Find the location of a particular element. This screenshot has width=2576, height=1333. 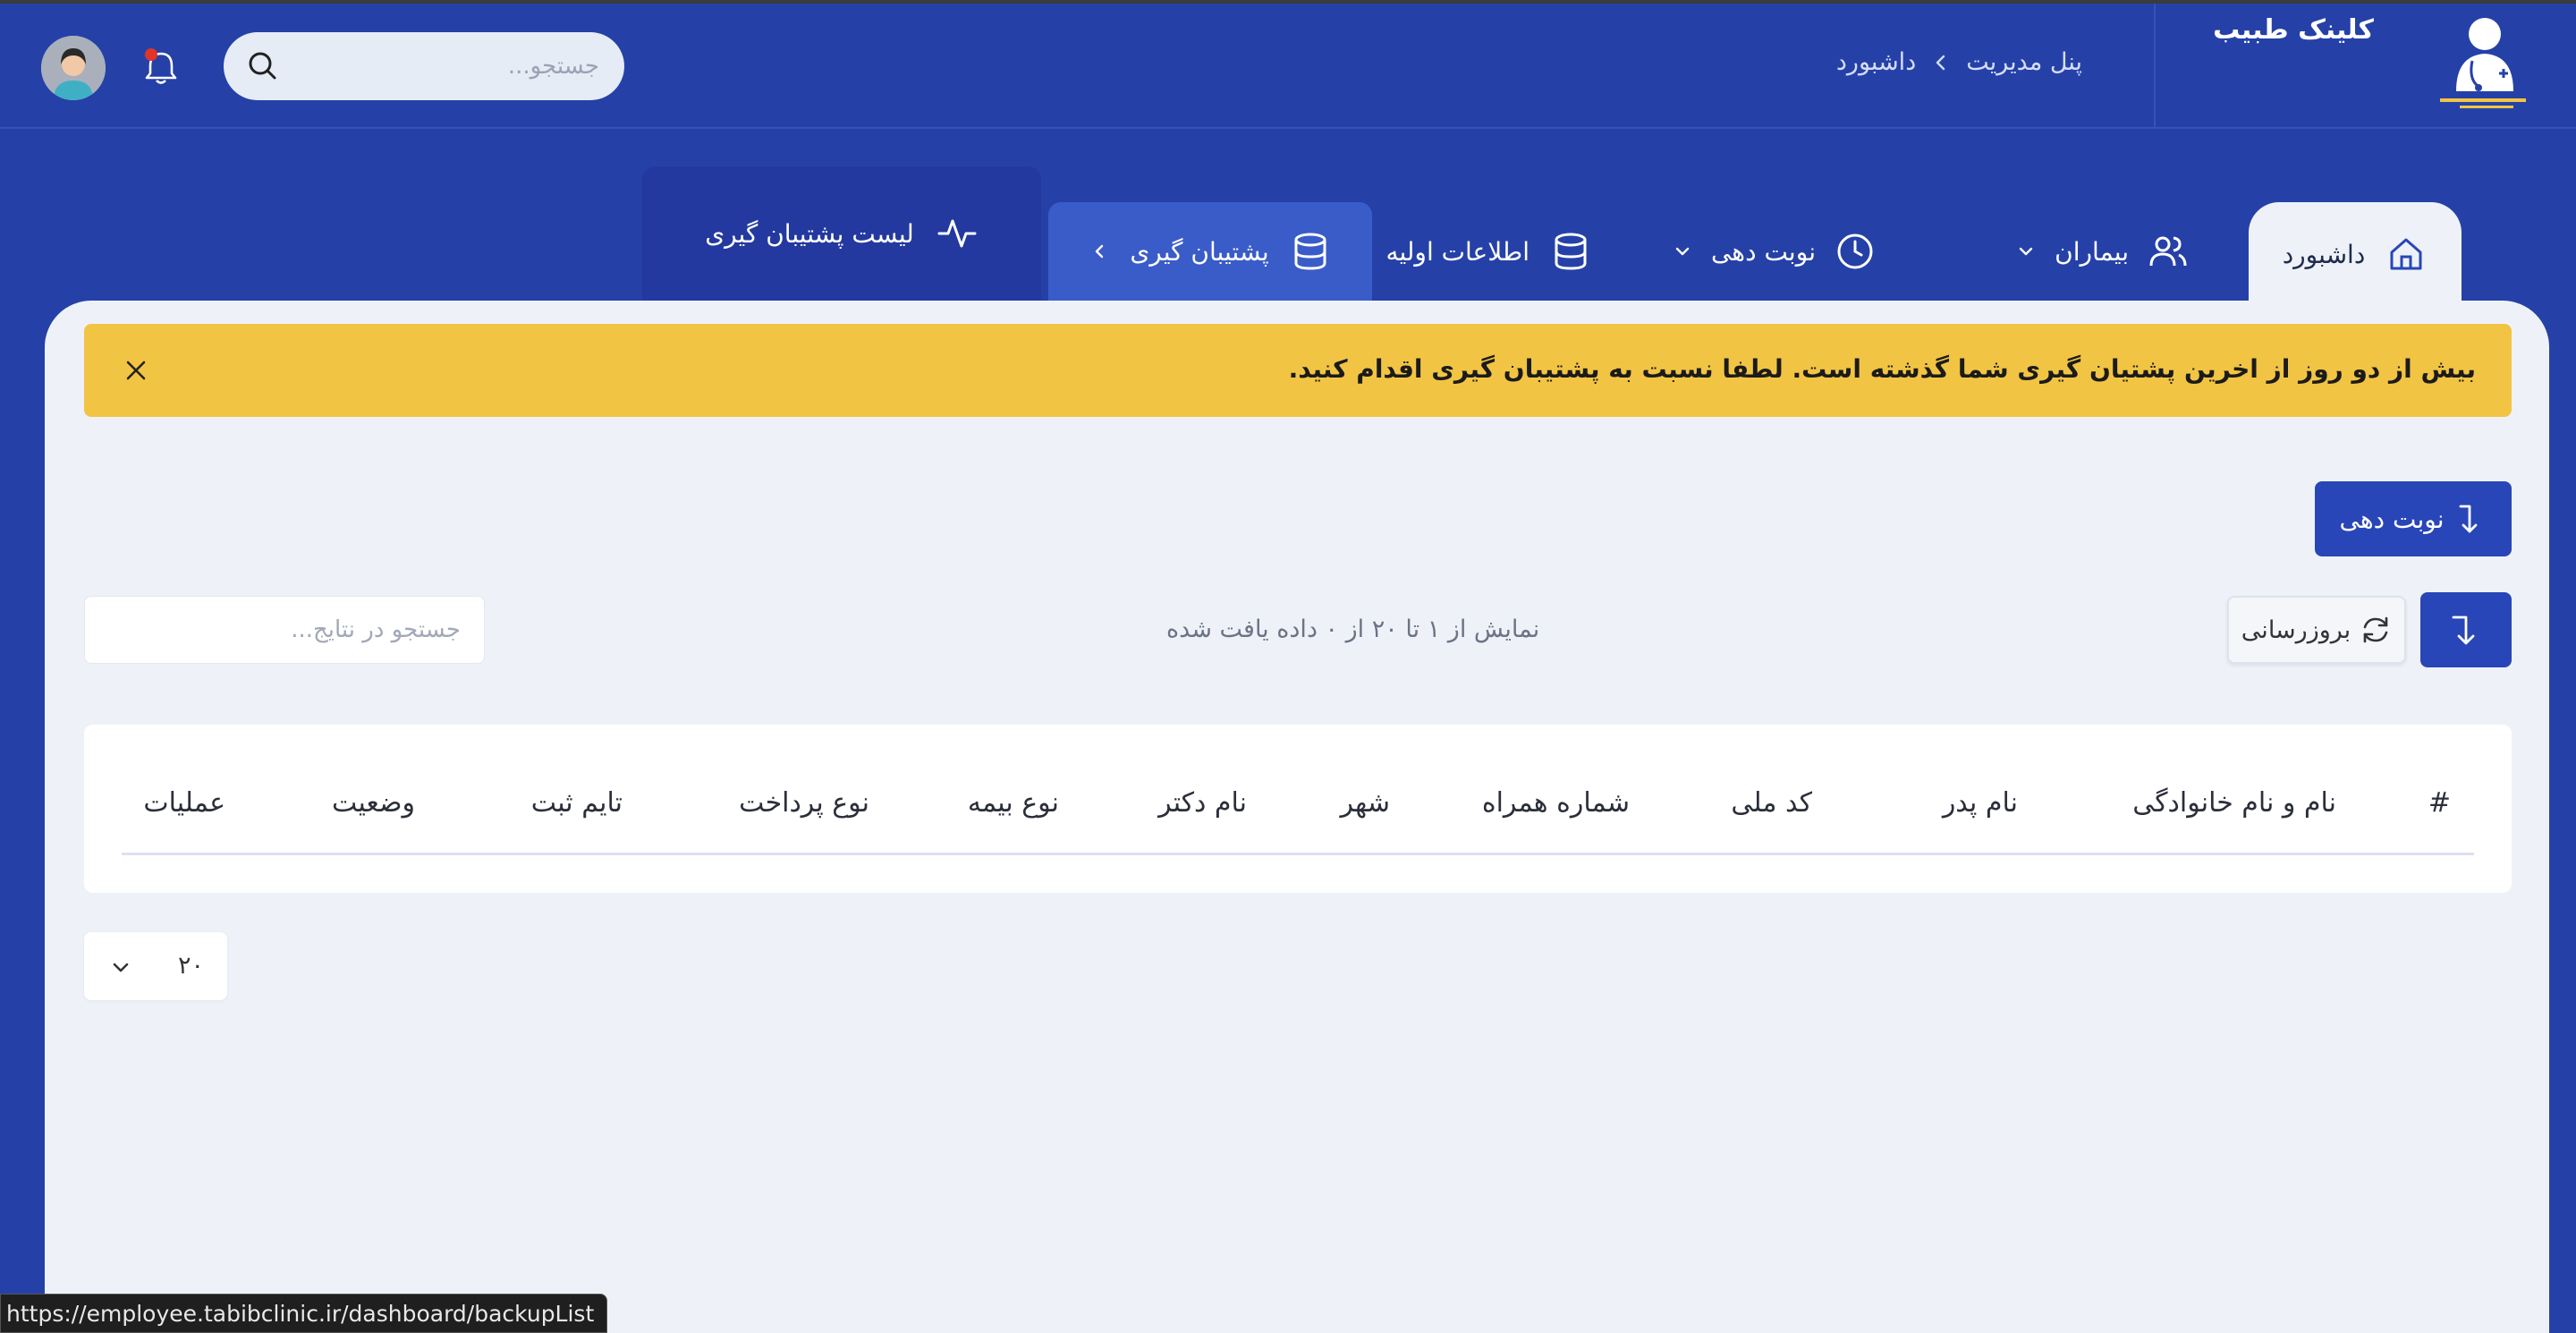

activity-icon is located at coordinates (957, 233).